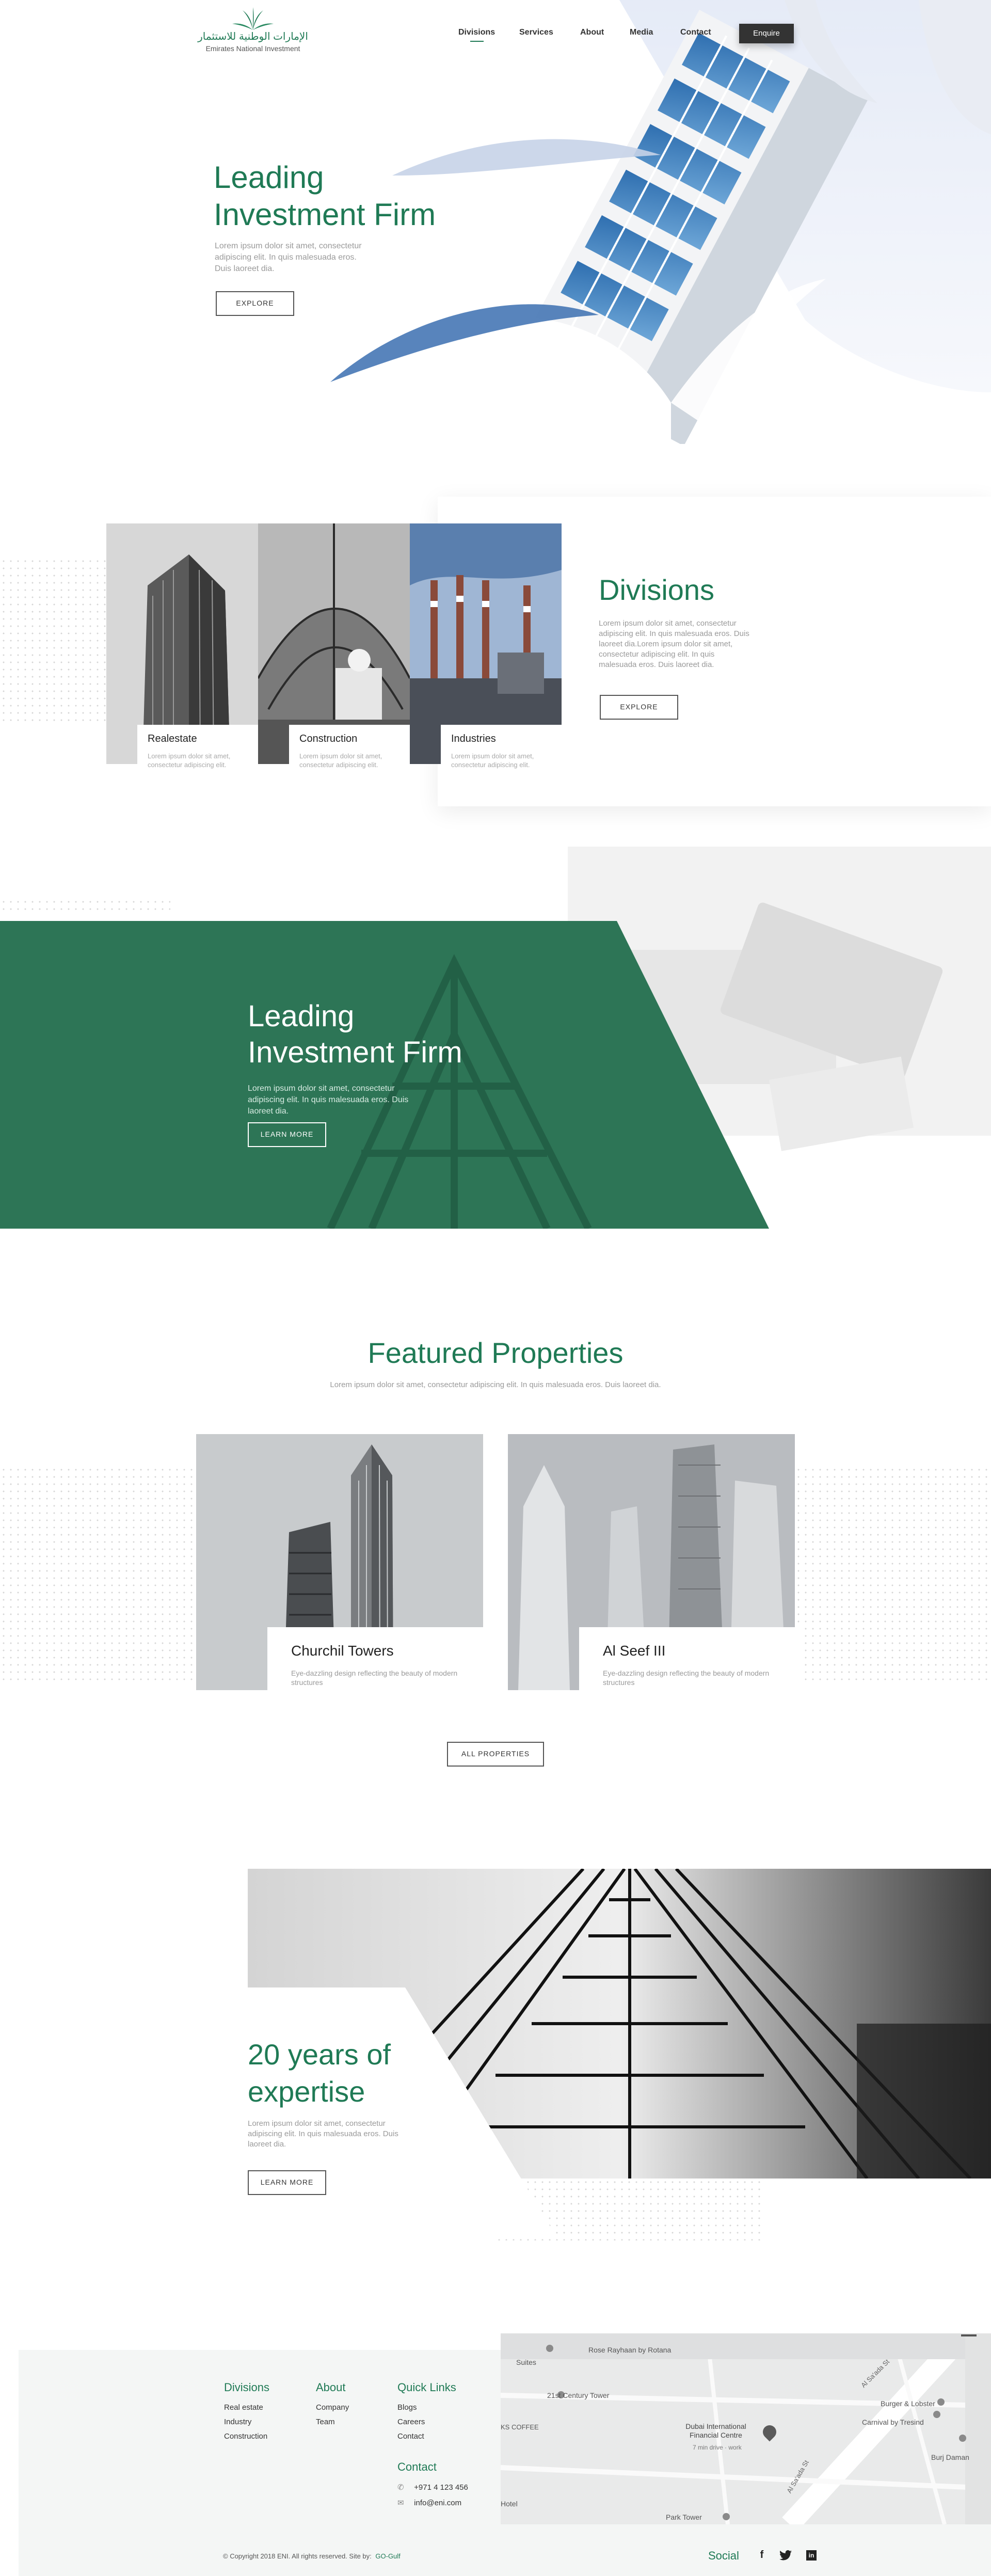 Image resolution: width=991 pixels, height=2576 pixels. What do you see at coordinates (762, 2555) in the screenshot?
I see `facebook-icon: f` at bounding box center [762, 2555].